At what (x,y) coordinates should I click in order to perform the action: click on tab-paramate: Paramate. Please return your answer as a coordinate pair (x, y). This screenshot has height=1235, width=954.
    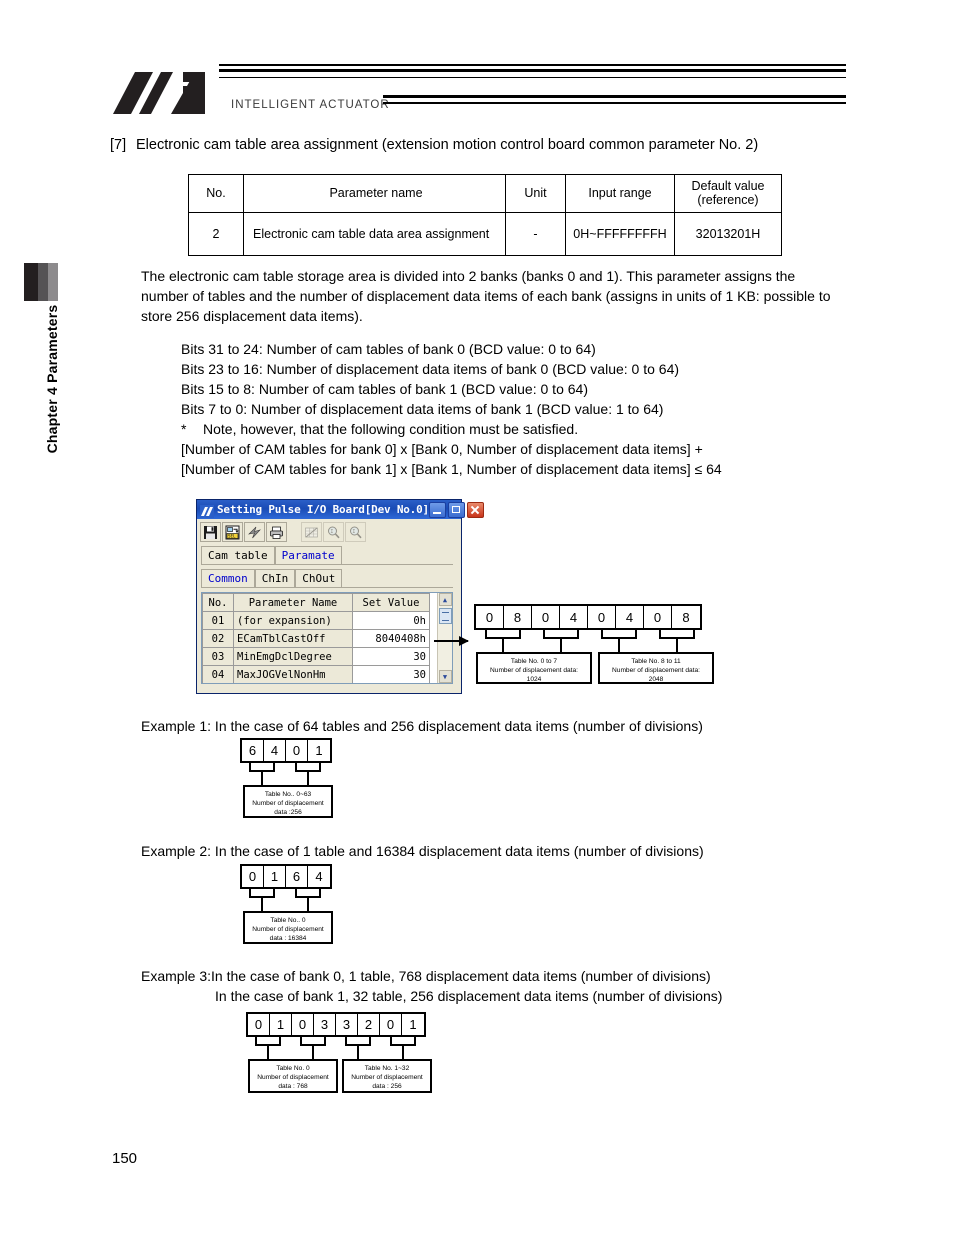
    Looking at the image, I should click on (308, 555).